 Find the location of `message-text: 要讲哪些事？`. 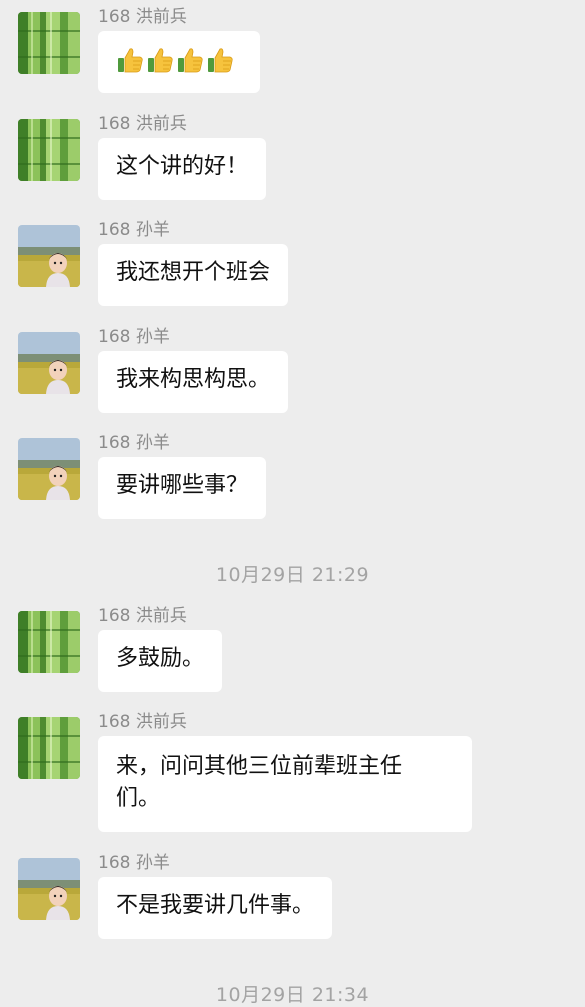

message-text: 要讲哪些事？ is located at coordinates (182, 485).